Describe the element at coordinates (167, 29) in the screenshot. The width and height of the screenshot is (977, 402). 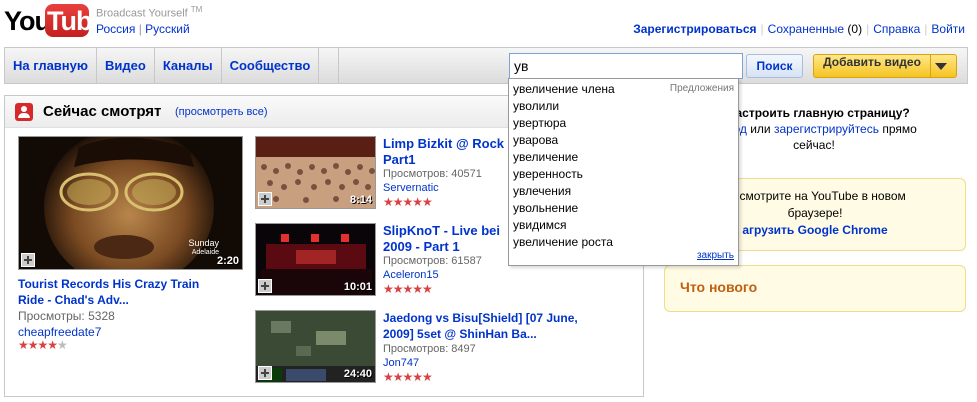
I see `language-link: Русский` at that location.